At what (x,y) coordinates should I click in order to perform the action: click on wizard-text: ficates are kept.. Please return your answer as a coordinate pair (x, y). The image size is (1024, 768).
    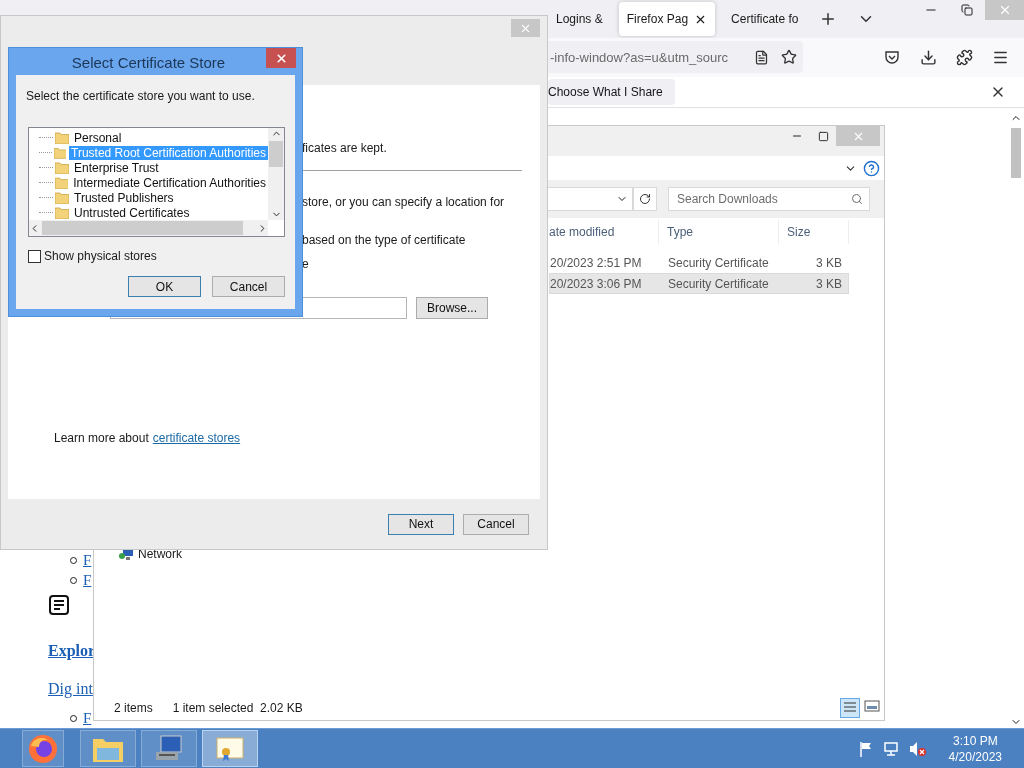
    Looking at the image, I should click on (344, 148).